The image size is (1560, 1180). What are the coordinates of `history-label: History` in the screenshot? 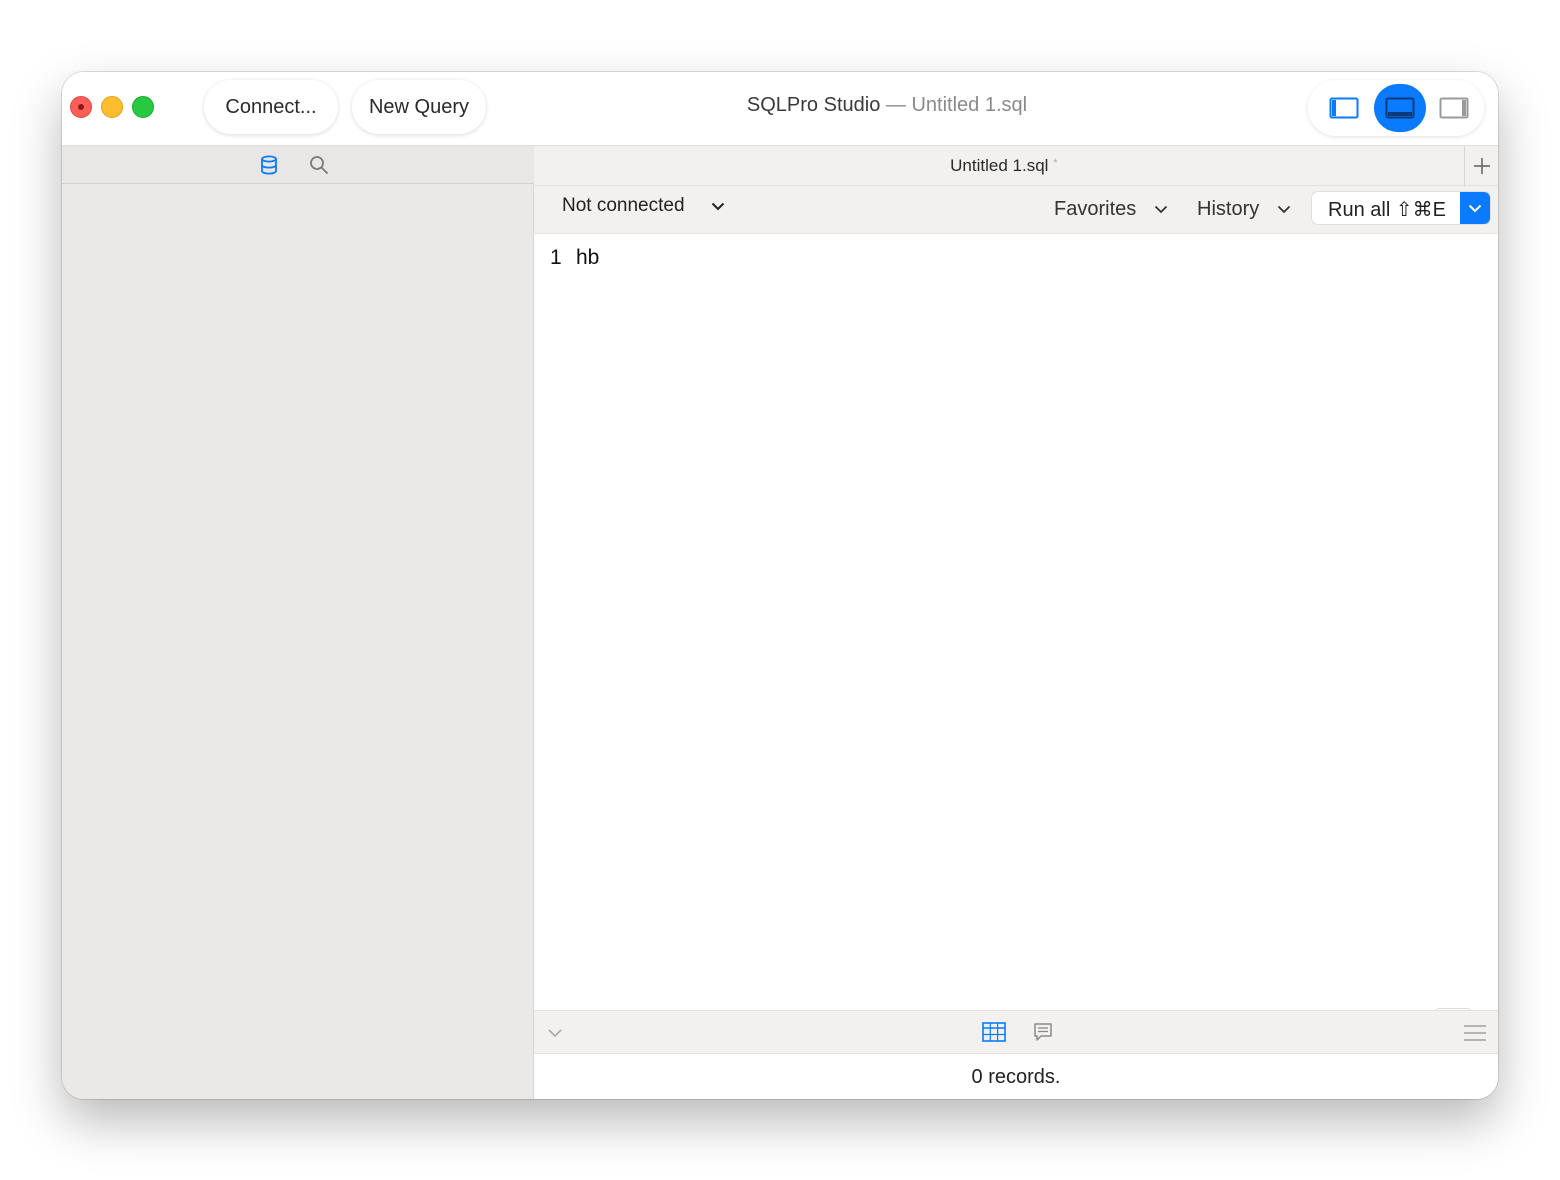 It's located at (1228, 209).